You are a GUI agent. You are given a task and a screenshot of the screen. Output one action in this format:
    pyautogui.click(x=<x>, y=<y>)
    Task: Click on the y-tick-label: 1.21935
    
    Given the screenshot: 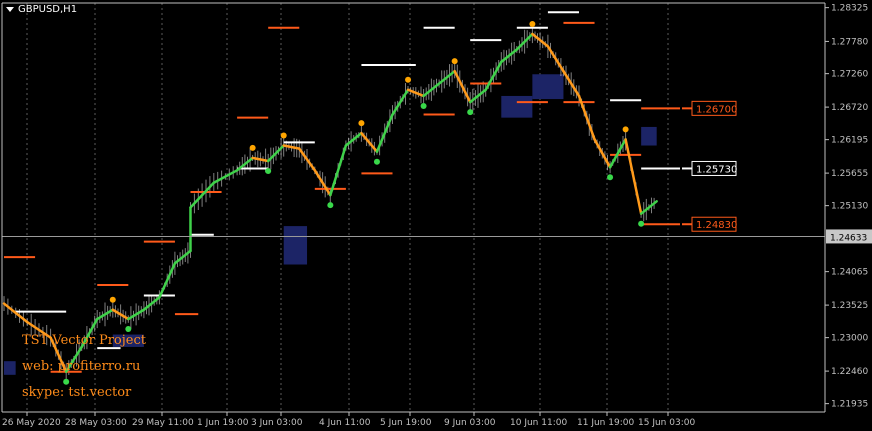 What is the action you would take?
    pyautogui.click(x=849, y=405)
    